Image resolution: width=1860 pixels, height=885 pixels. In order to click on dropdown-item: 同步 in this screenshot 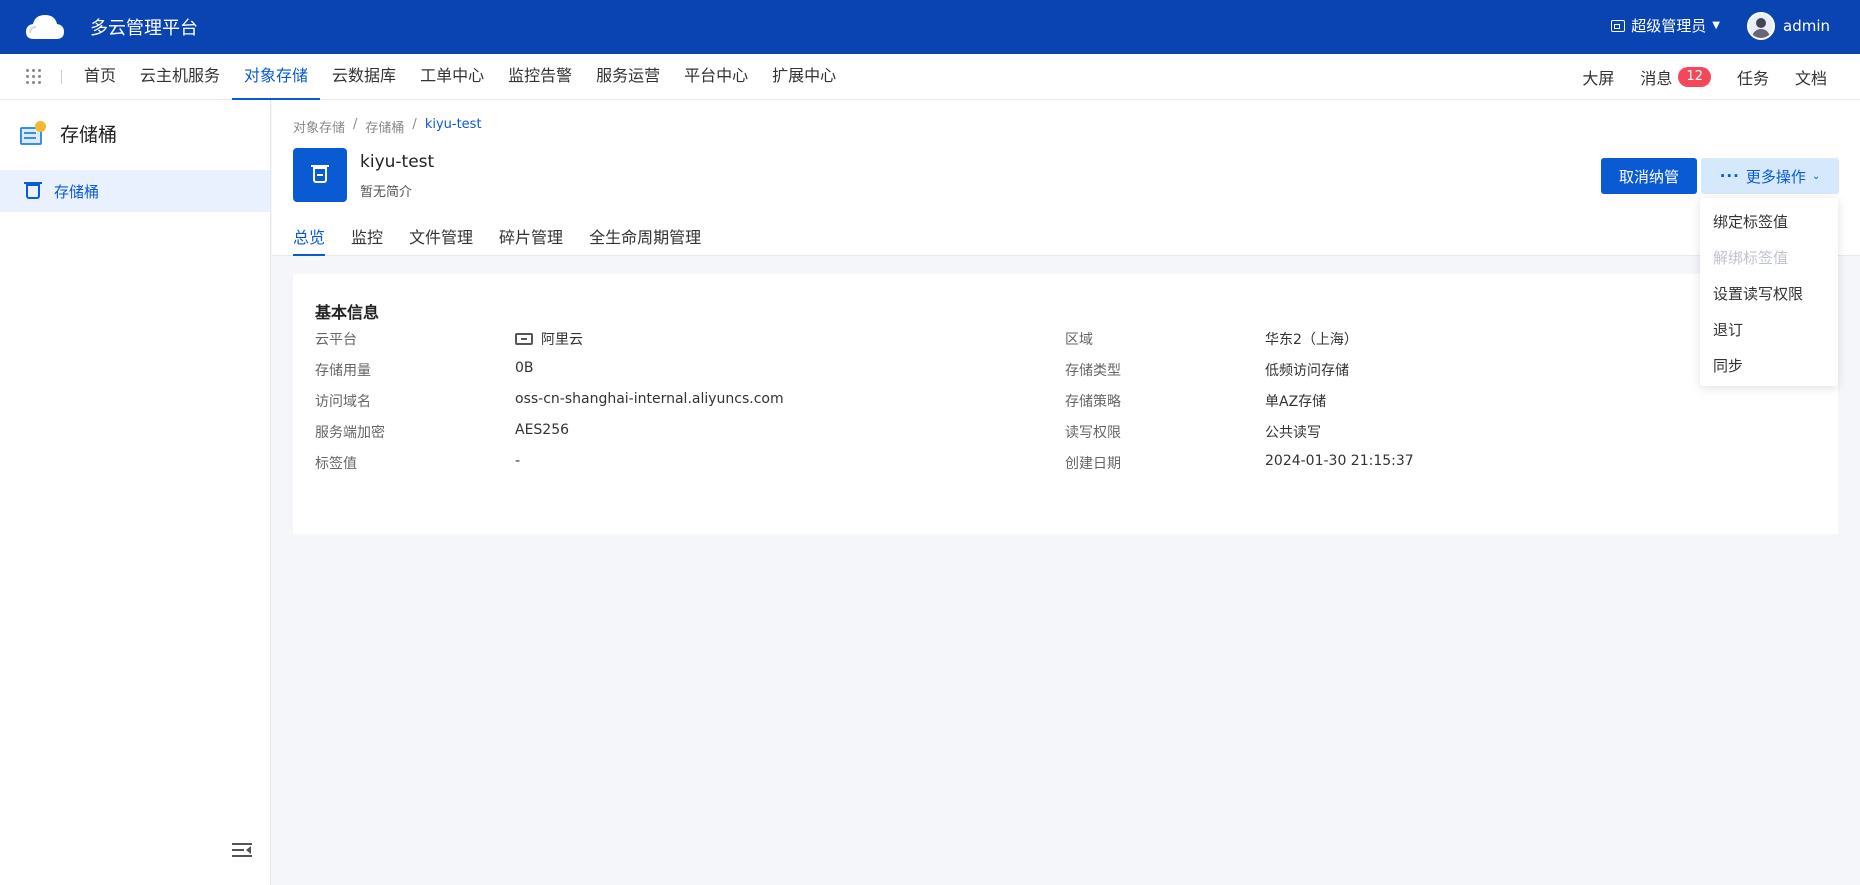, I will do `click(1769, 366)`.